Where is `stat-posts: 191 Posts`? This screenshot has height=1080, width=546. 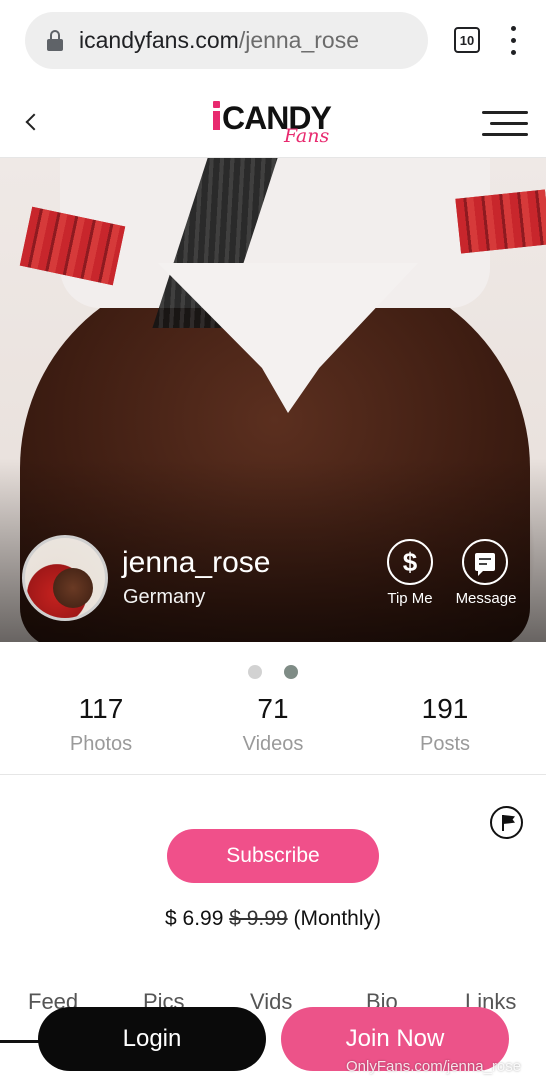 stat-posts: 191 Posts is located at coordinates (445, 724).